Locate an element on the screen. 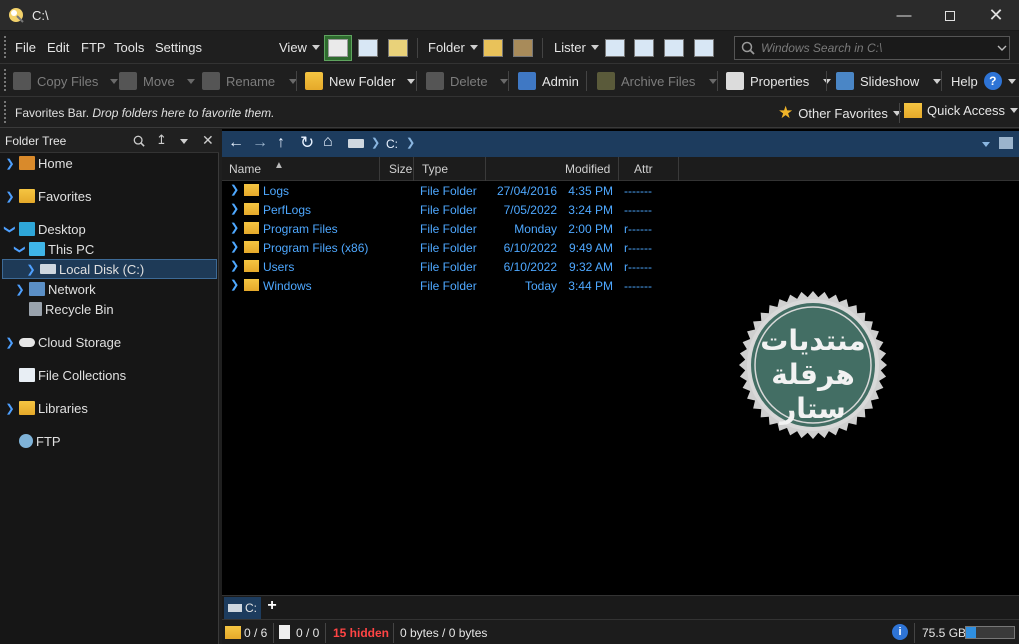 The width and height of the screenshot is (1019, 644). hidden-count: 15 hidden is located at coordinates (361, 633).